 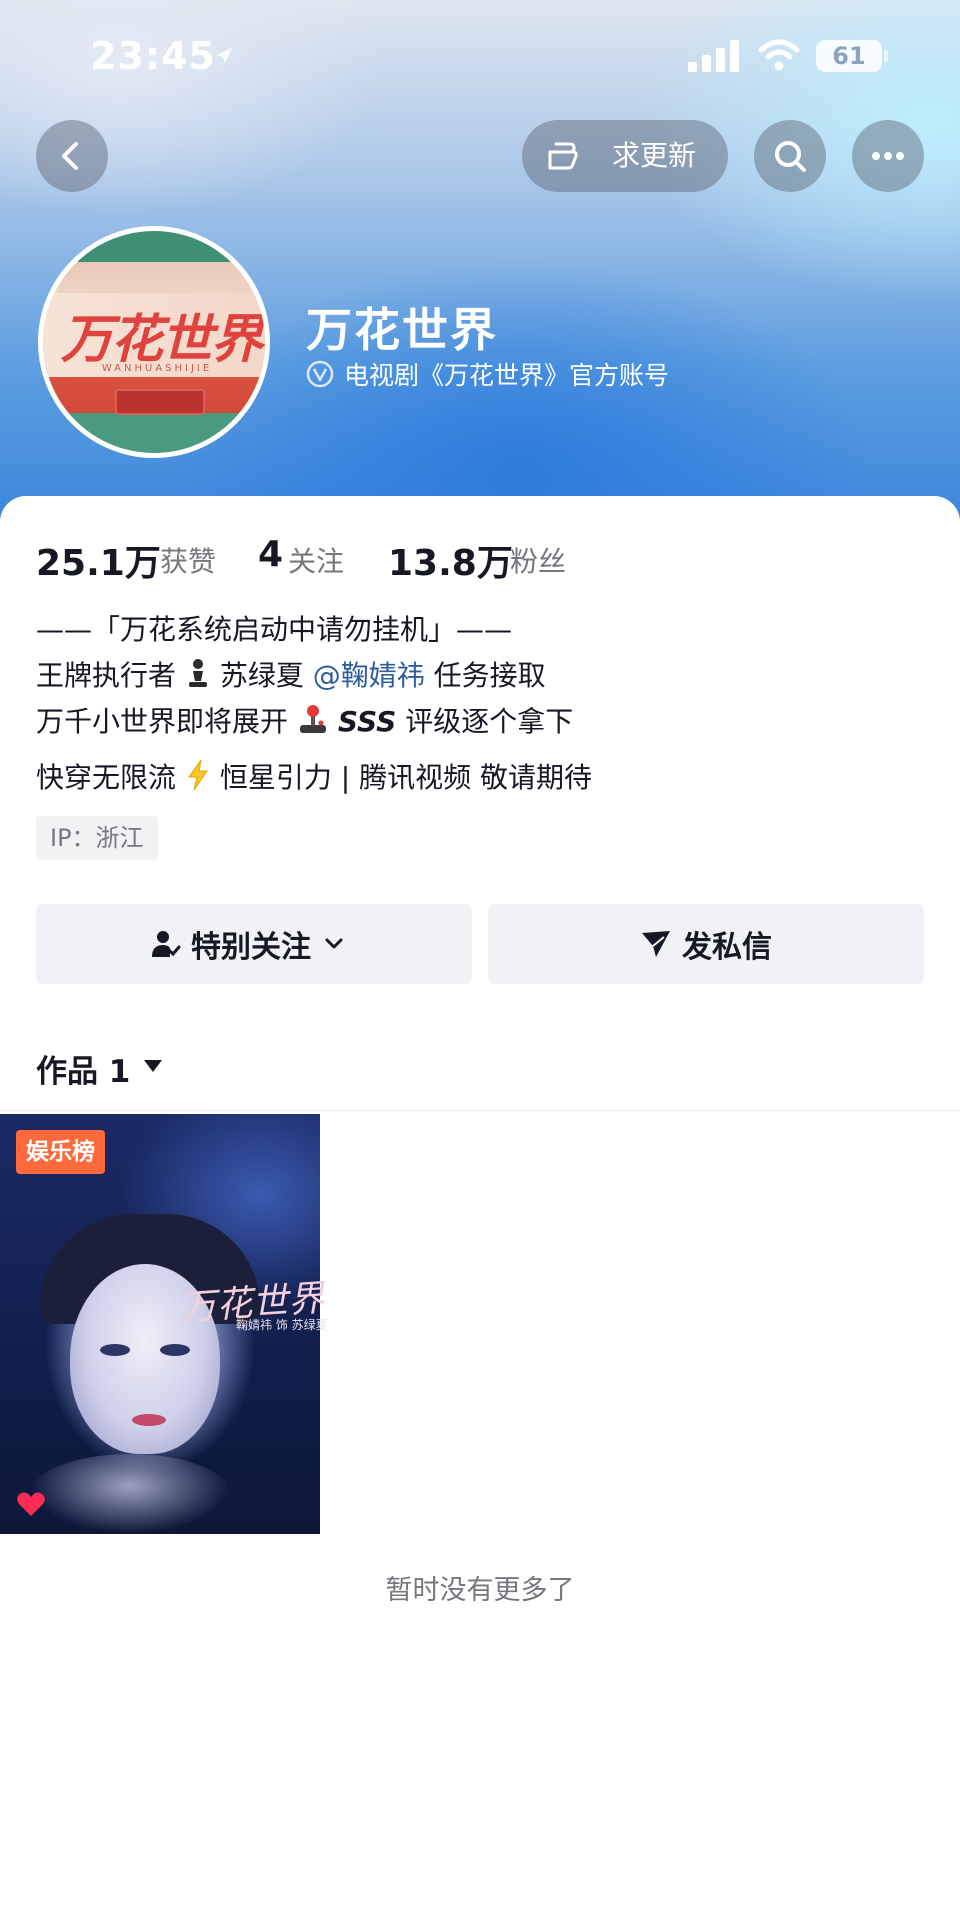 What do you see at coordinates (656, 944) in the screenshot?
I see `paper-plane-icon` at bounding box center [656, 944].